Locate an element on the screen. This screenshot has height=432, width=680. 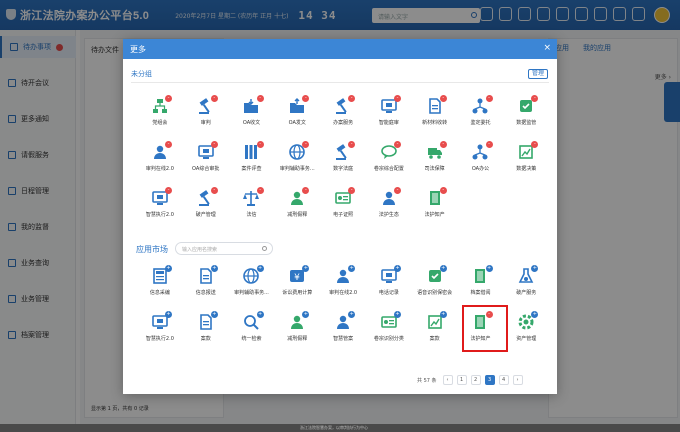
app-tile: - 鉴定委托 is located at coordinates (481, 114).